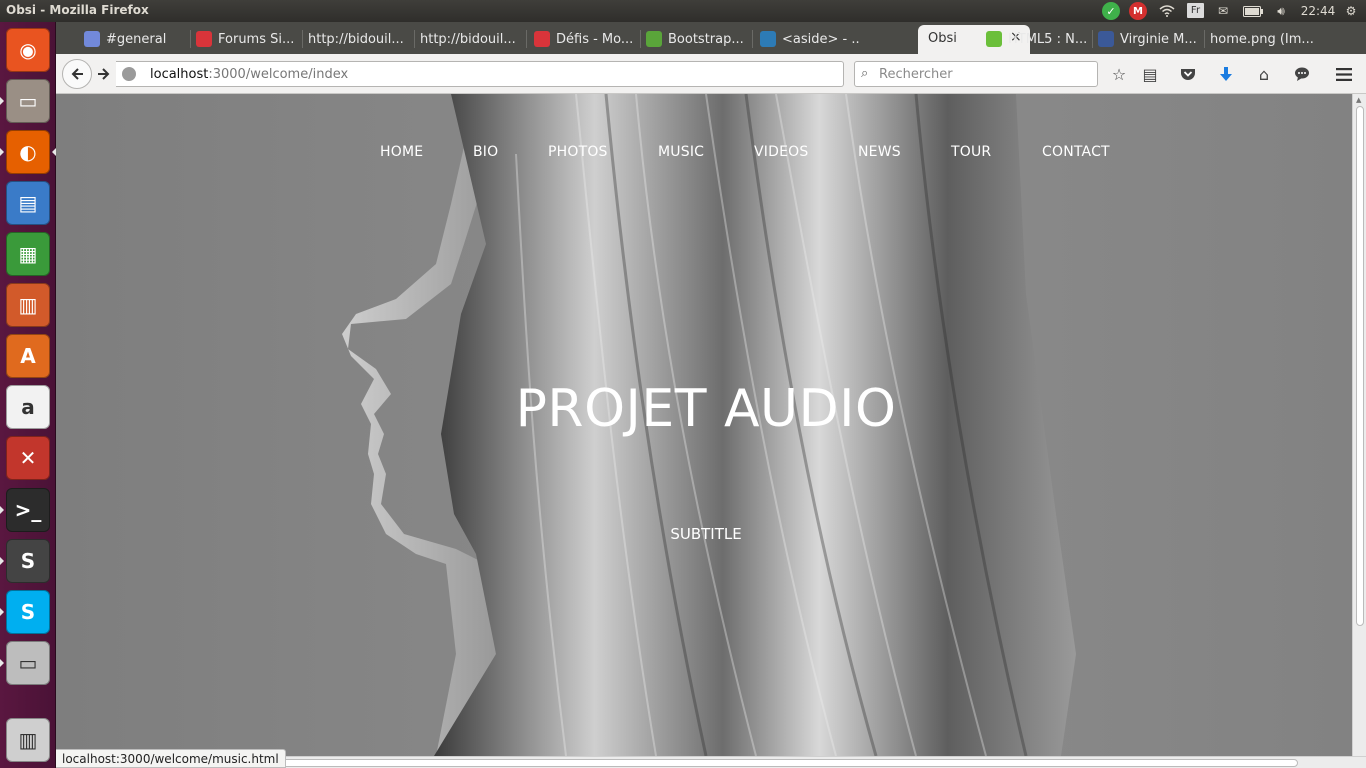  Describe the element at coordinates (984, 74) in the screenshot. I see `search-input` at that location.